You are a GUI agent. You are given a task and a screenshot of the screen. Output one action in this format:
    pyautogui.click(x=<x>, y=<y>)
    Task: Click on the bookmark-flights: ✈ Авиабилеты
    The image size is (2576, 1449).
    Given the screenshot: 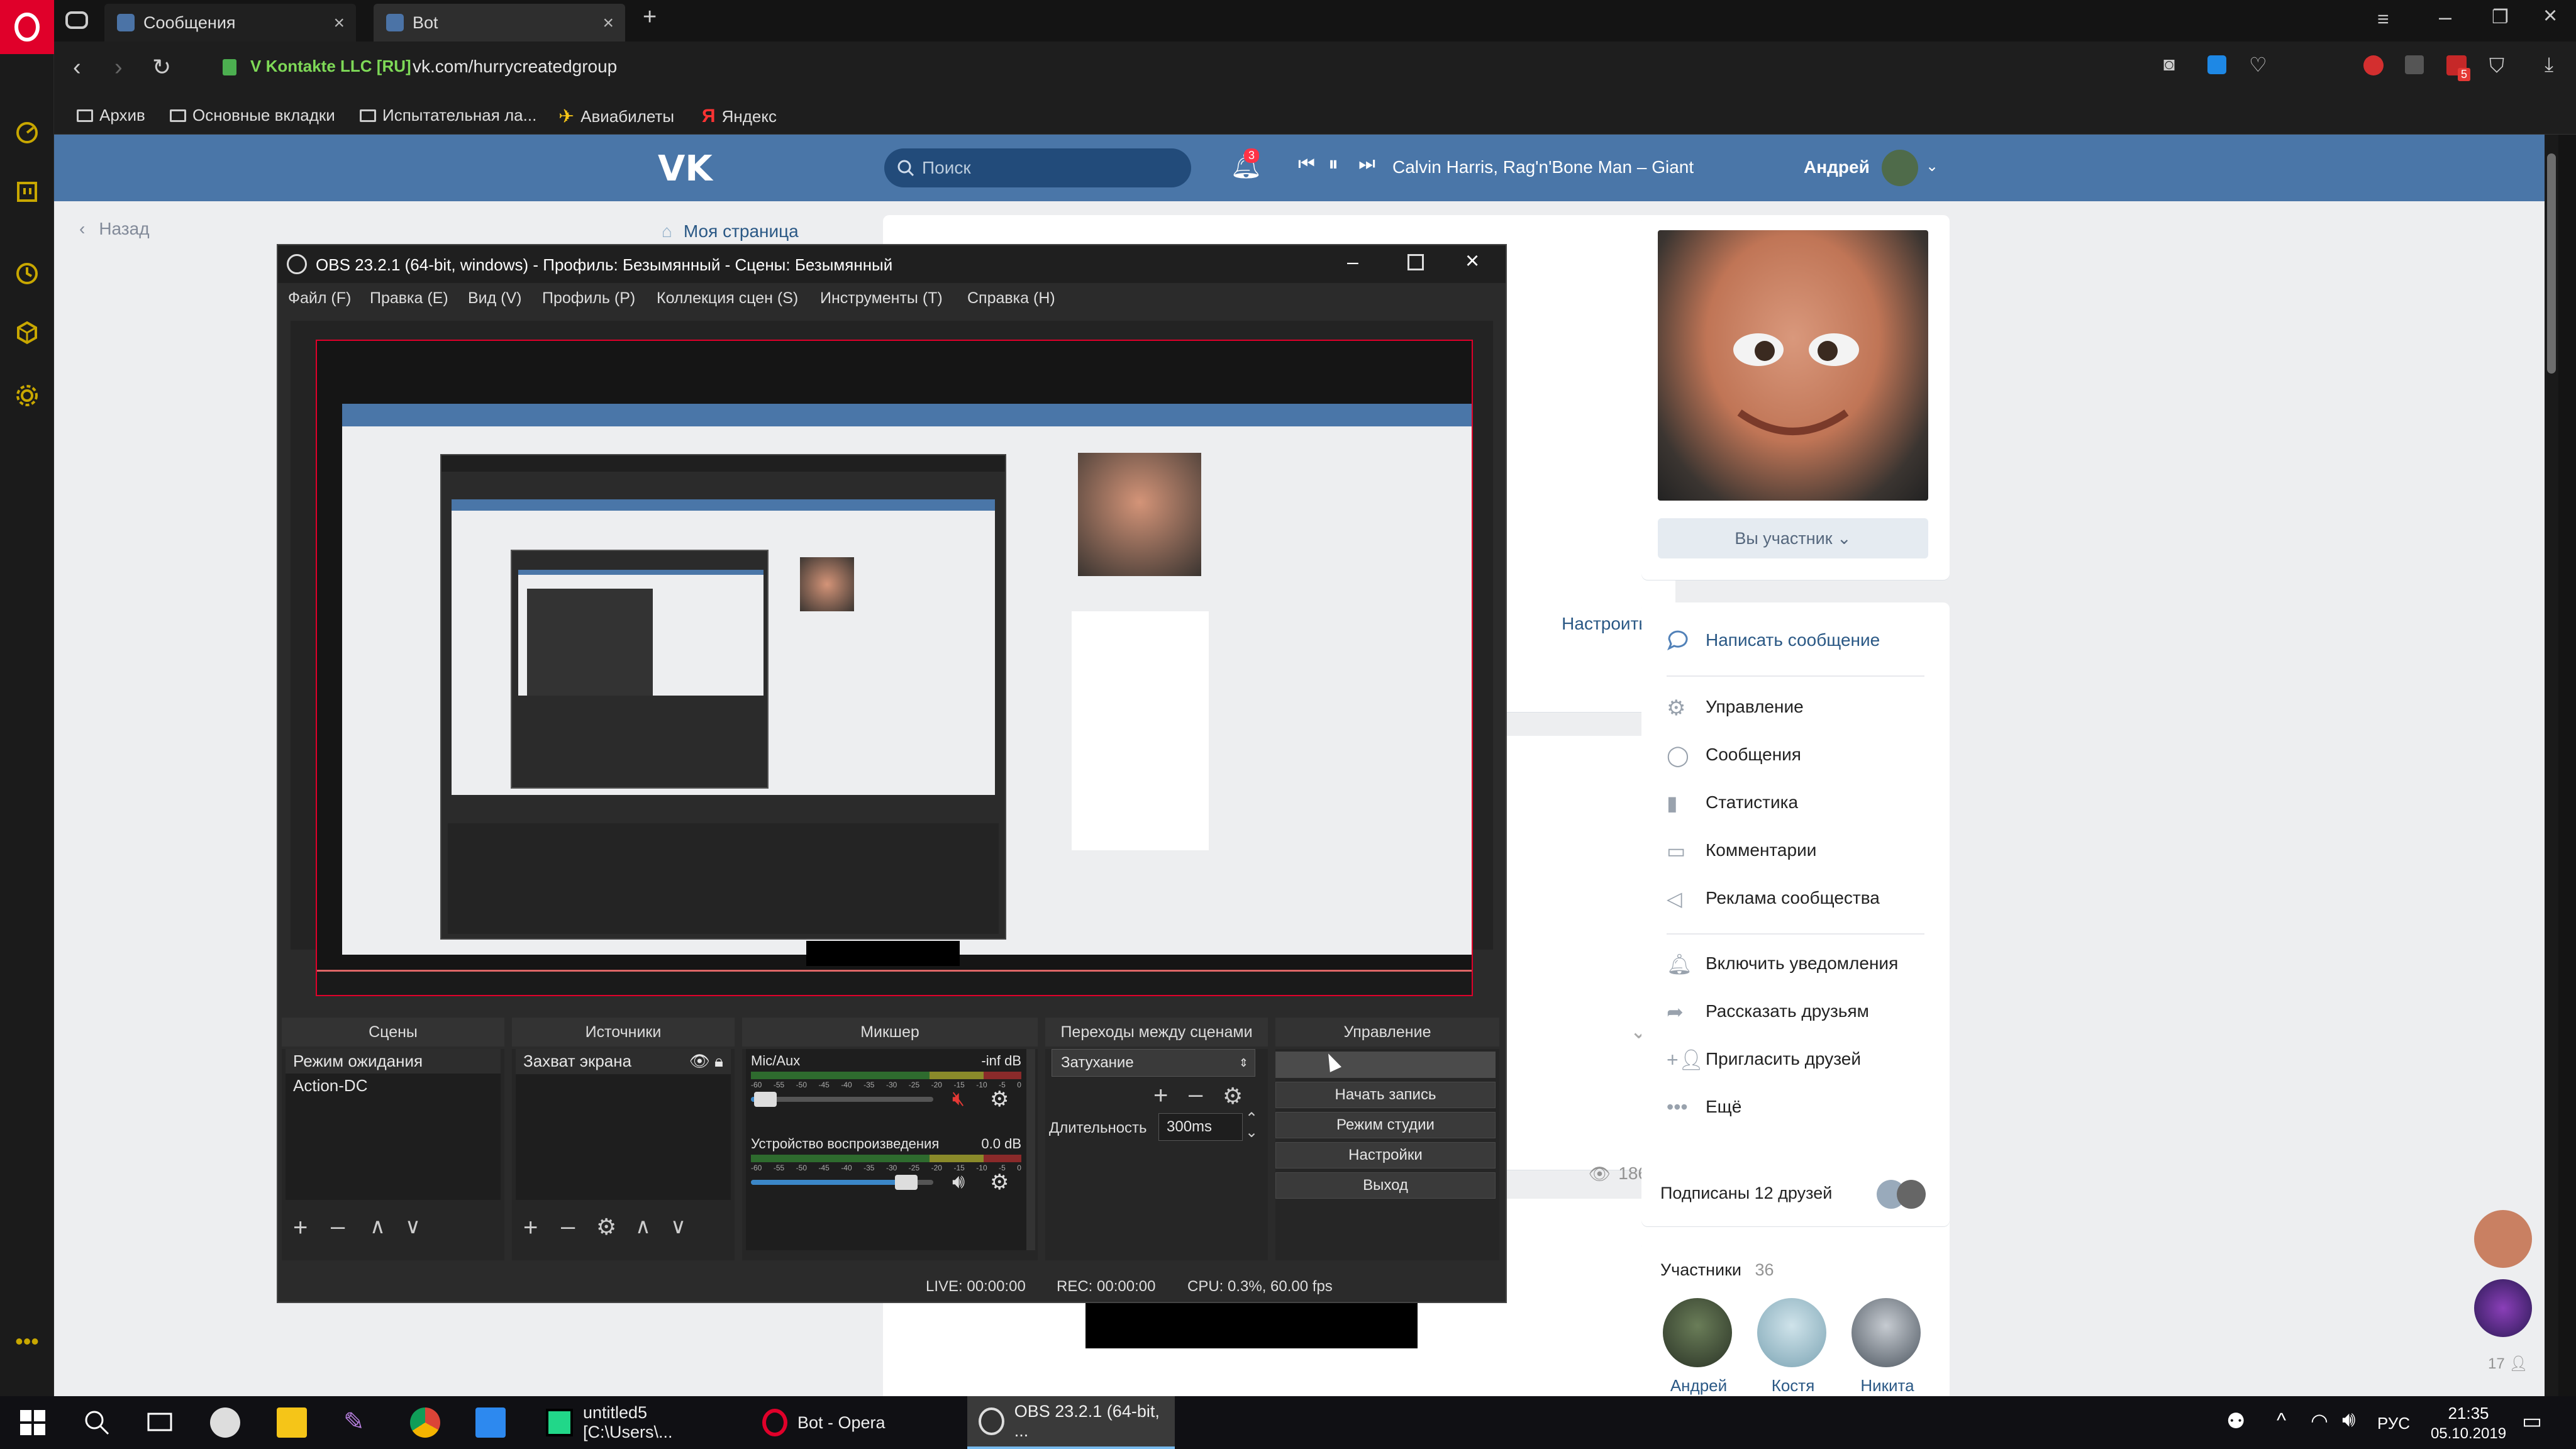 What is the action you would take?
    pyautogui.click(x=616, y=117)
    